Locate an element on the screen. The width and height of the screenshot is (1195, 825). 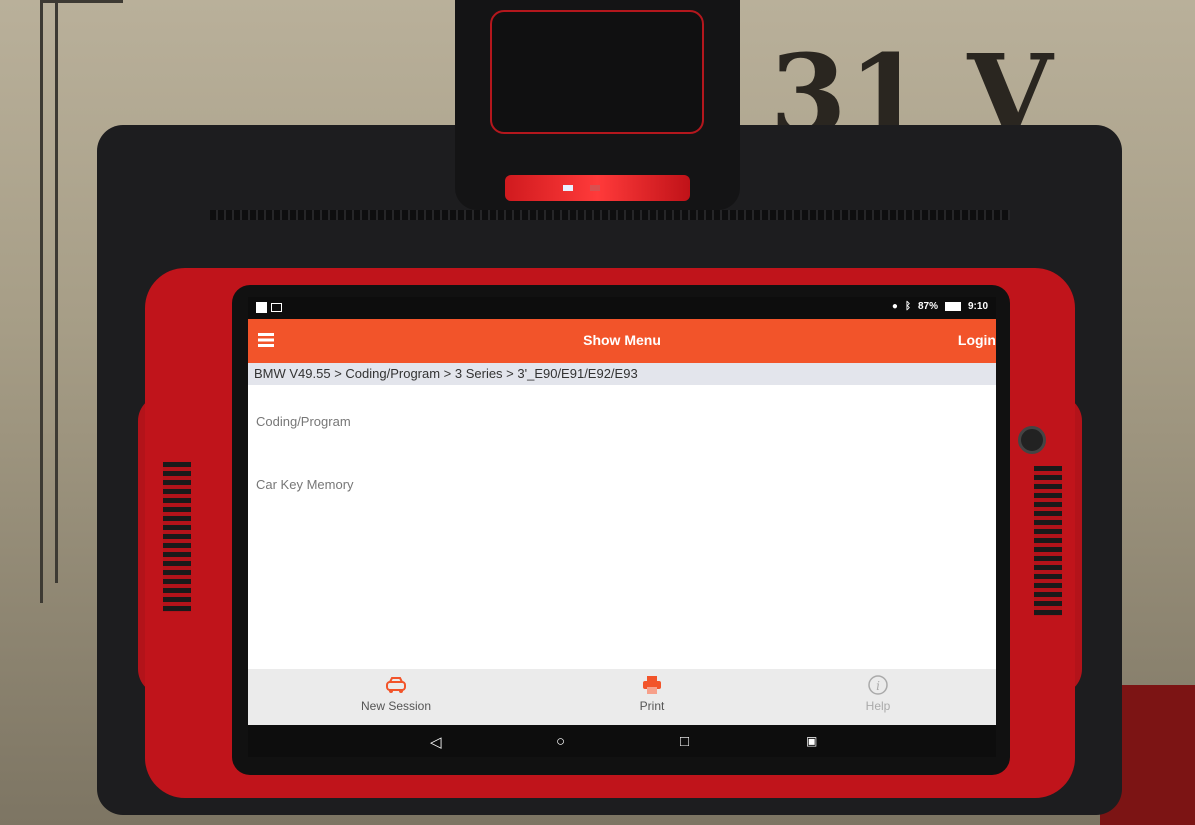
clock: 9:10 is located at coordinates (977, 306).